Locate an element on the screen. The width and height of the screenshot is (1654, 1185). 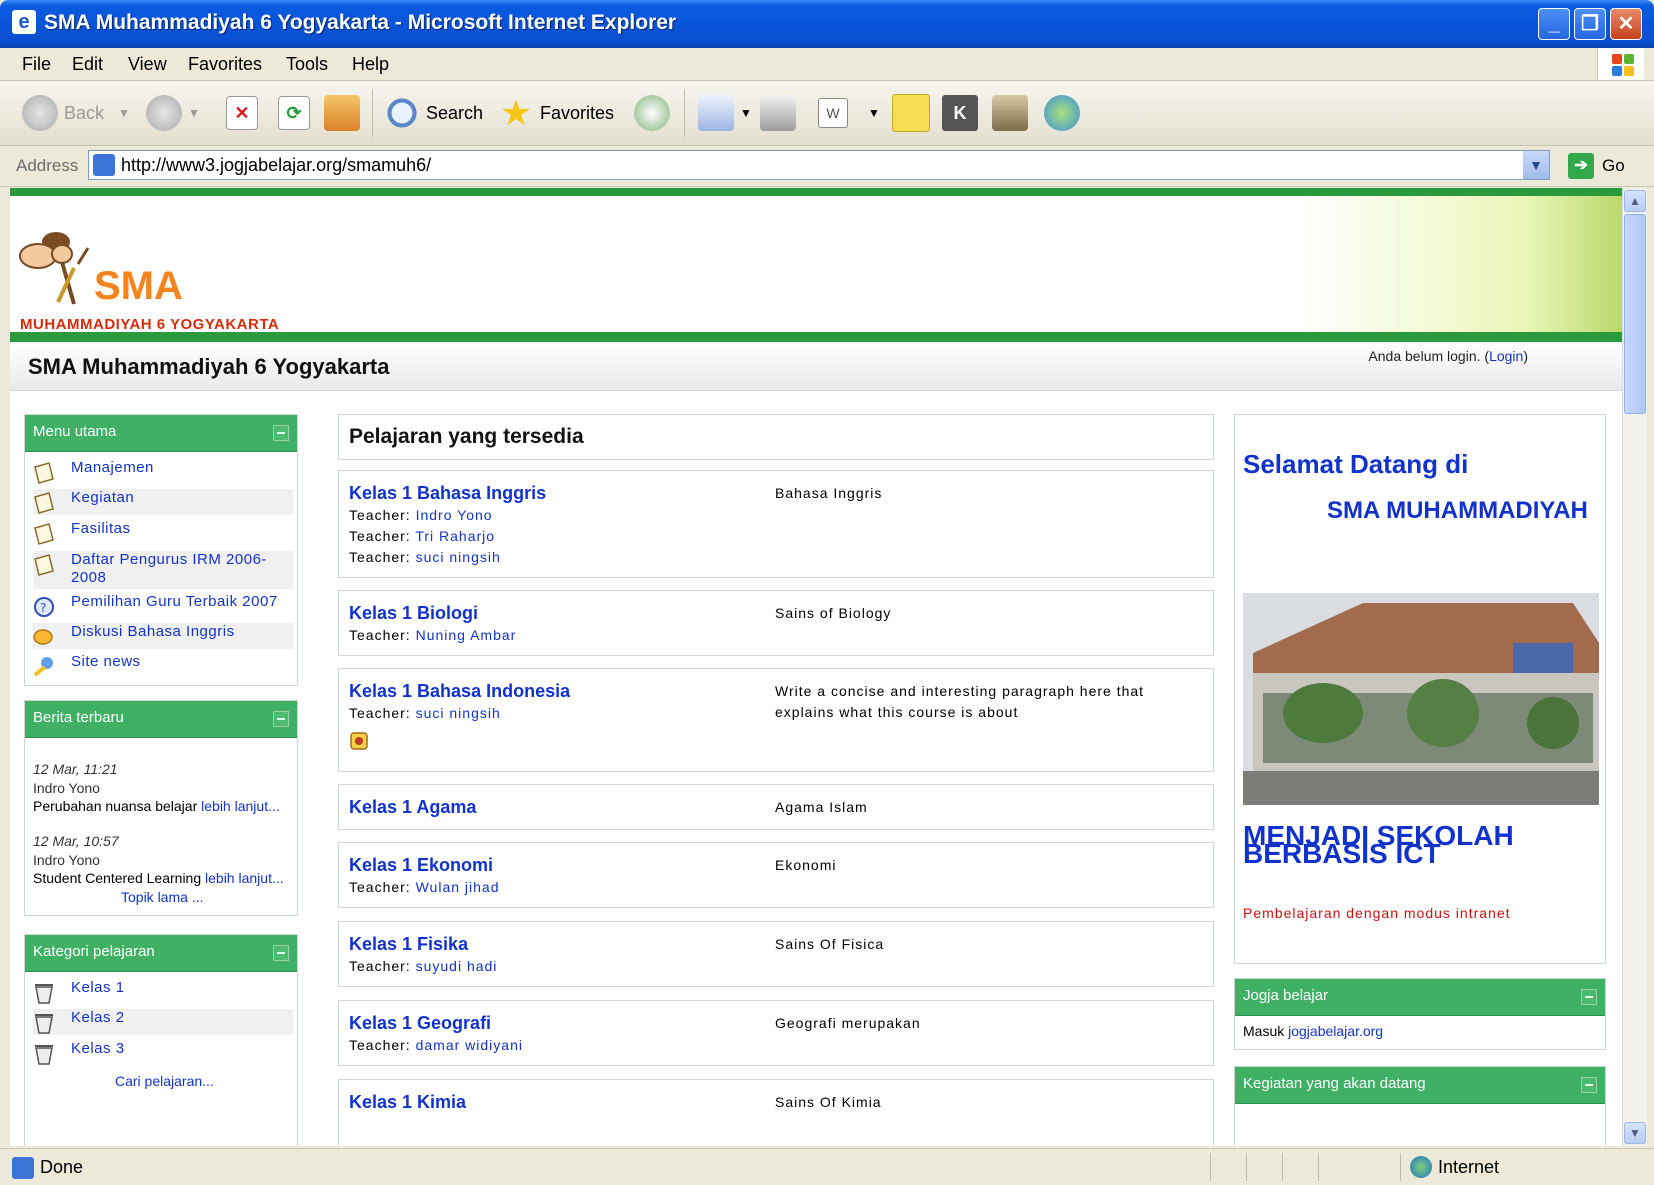
course-link: Kelas 1 Agama is located at coordinates (412, 807).